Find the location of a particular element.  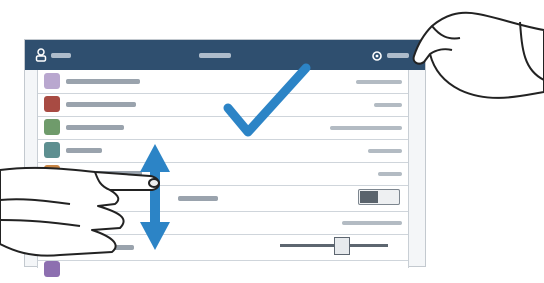

checkmark-icon is located at coordinates (267, 100).